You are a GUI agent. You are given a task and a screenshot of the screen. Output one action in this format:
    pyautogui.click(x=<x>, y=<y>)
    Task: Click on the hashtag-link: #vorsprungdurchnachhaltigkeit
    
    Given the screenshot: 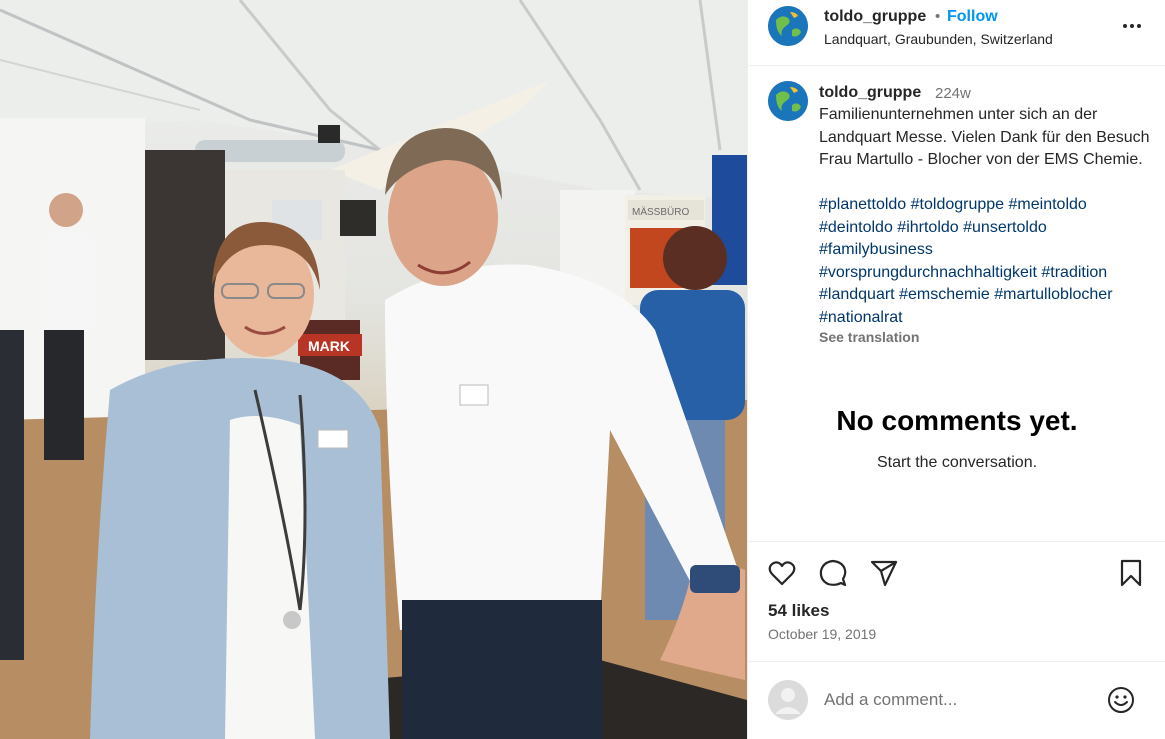 What is the action you would take?
    pyautogui.click(x=928, y=272)
    